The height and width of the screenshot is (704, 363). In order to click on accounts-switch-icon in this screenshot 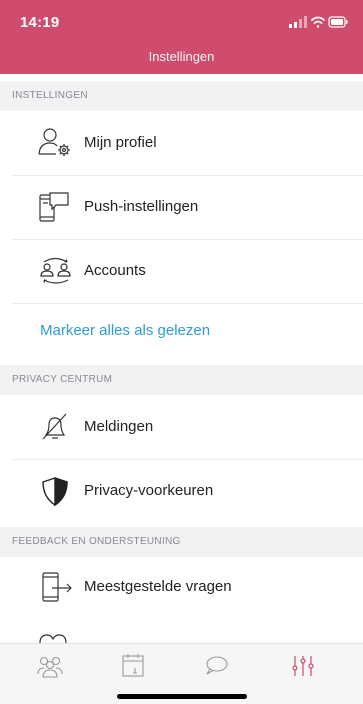, I will do `click(55, 270)`.